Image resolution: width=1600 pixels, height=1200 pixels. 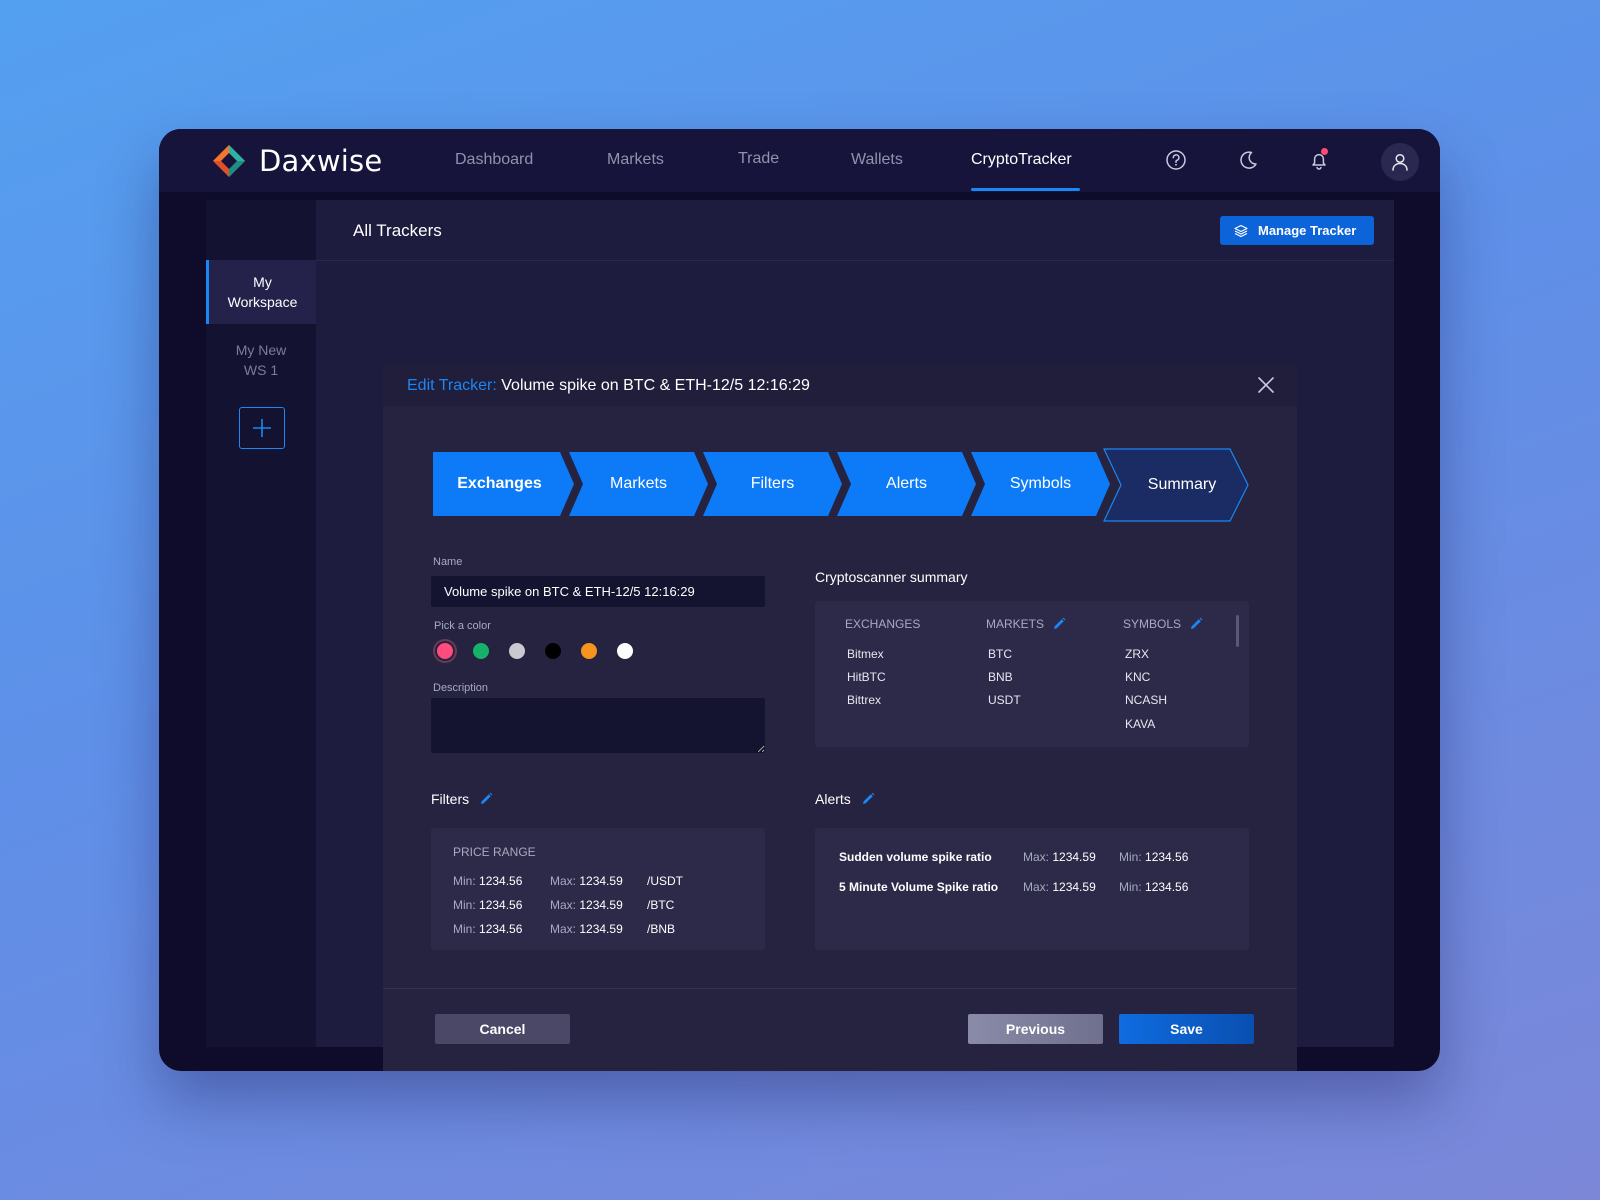 What do you see at coordinates (864, 700) in the screenshot?
I see `exchange-item: Bittrex` at bounding box center [864, 700].